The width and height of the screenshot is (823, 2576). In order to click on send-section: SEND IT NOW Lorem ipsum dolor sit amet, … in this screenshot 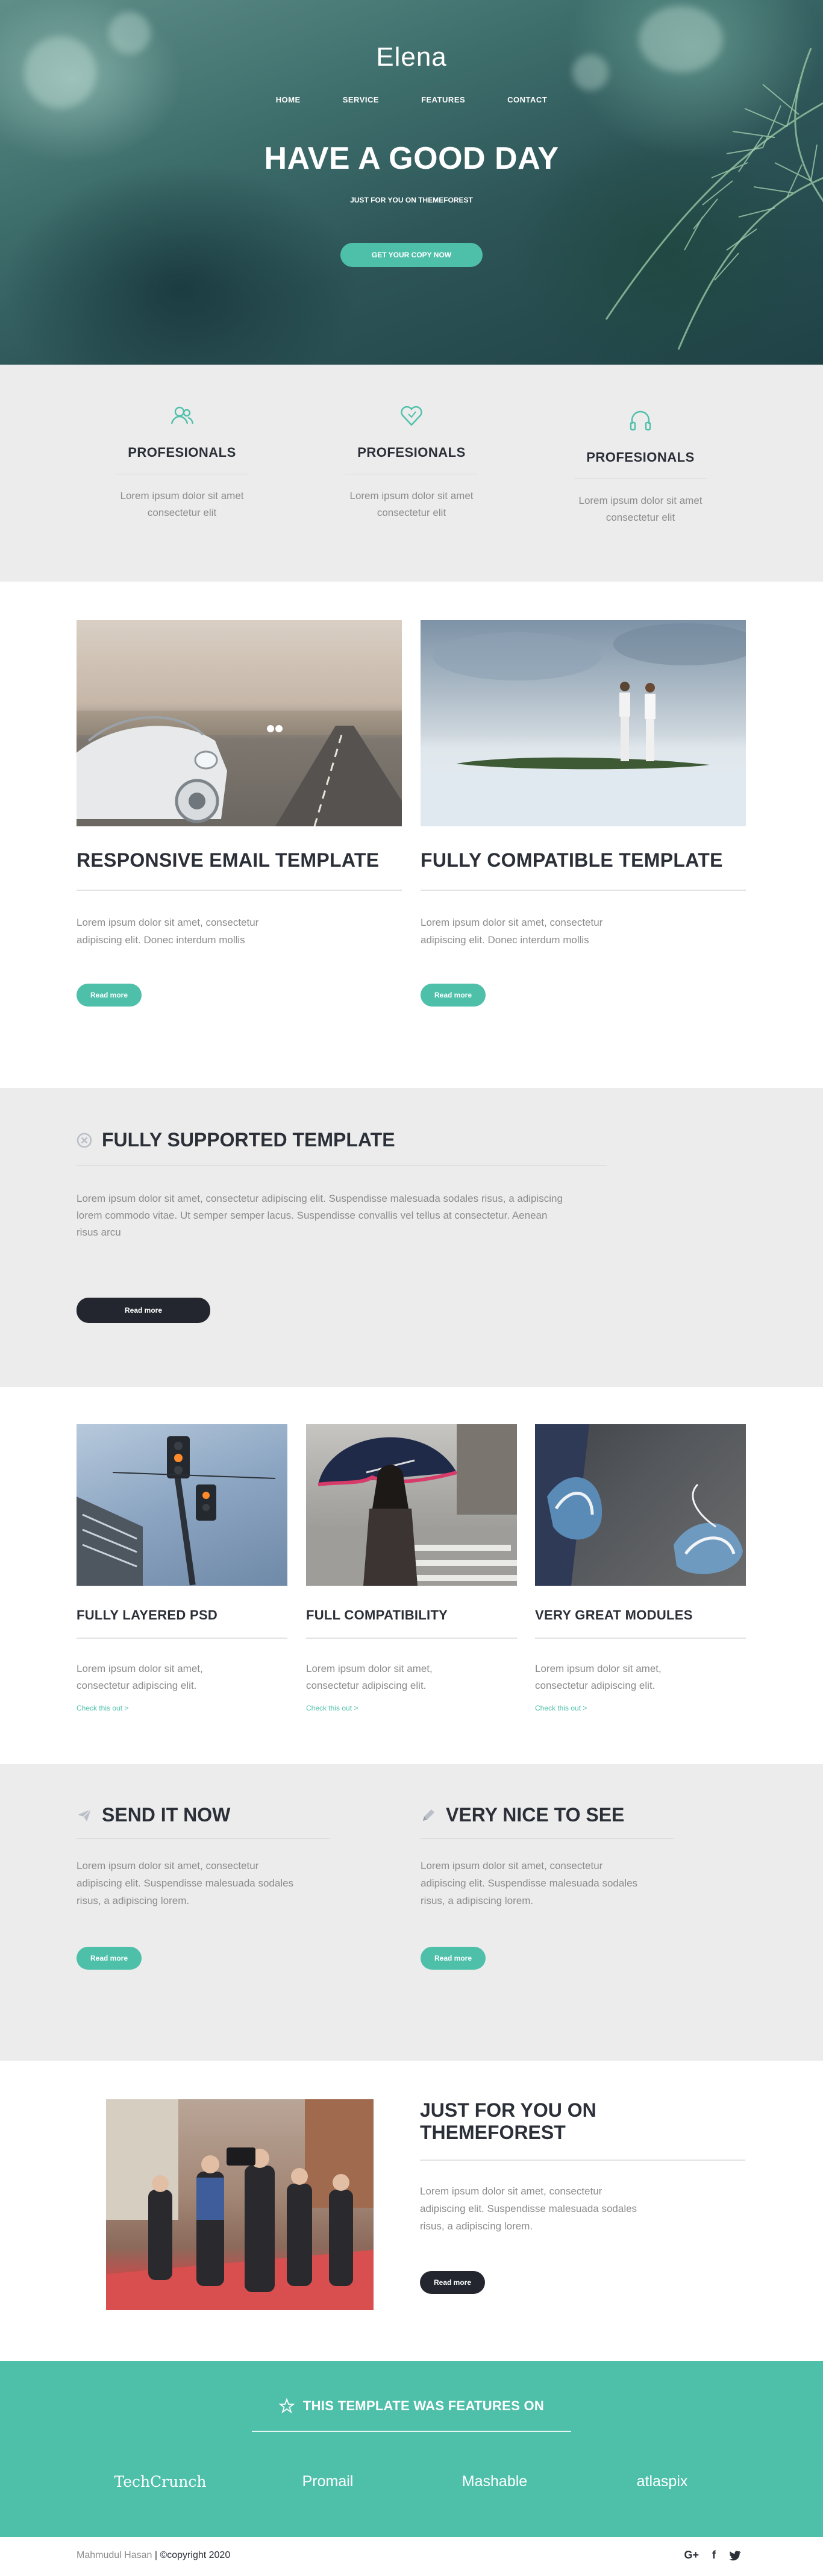, I will do `click(411, 1912)`.